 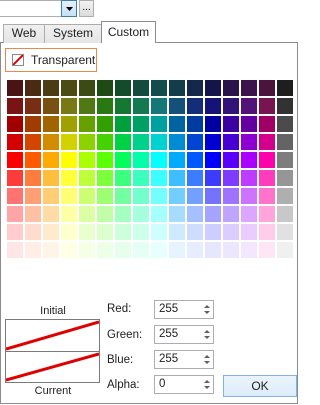 I want to click on green-spinner: 255, so click(x=184, y=334).